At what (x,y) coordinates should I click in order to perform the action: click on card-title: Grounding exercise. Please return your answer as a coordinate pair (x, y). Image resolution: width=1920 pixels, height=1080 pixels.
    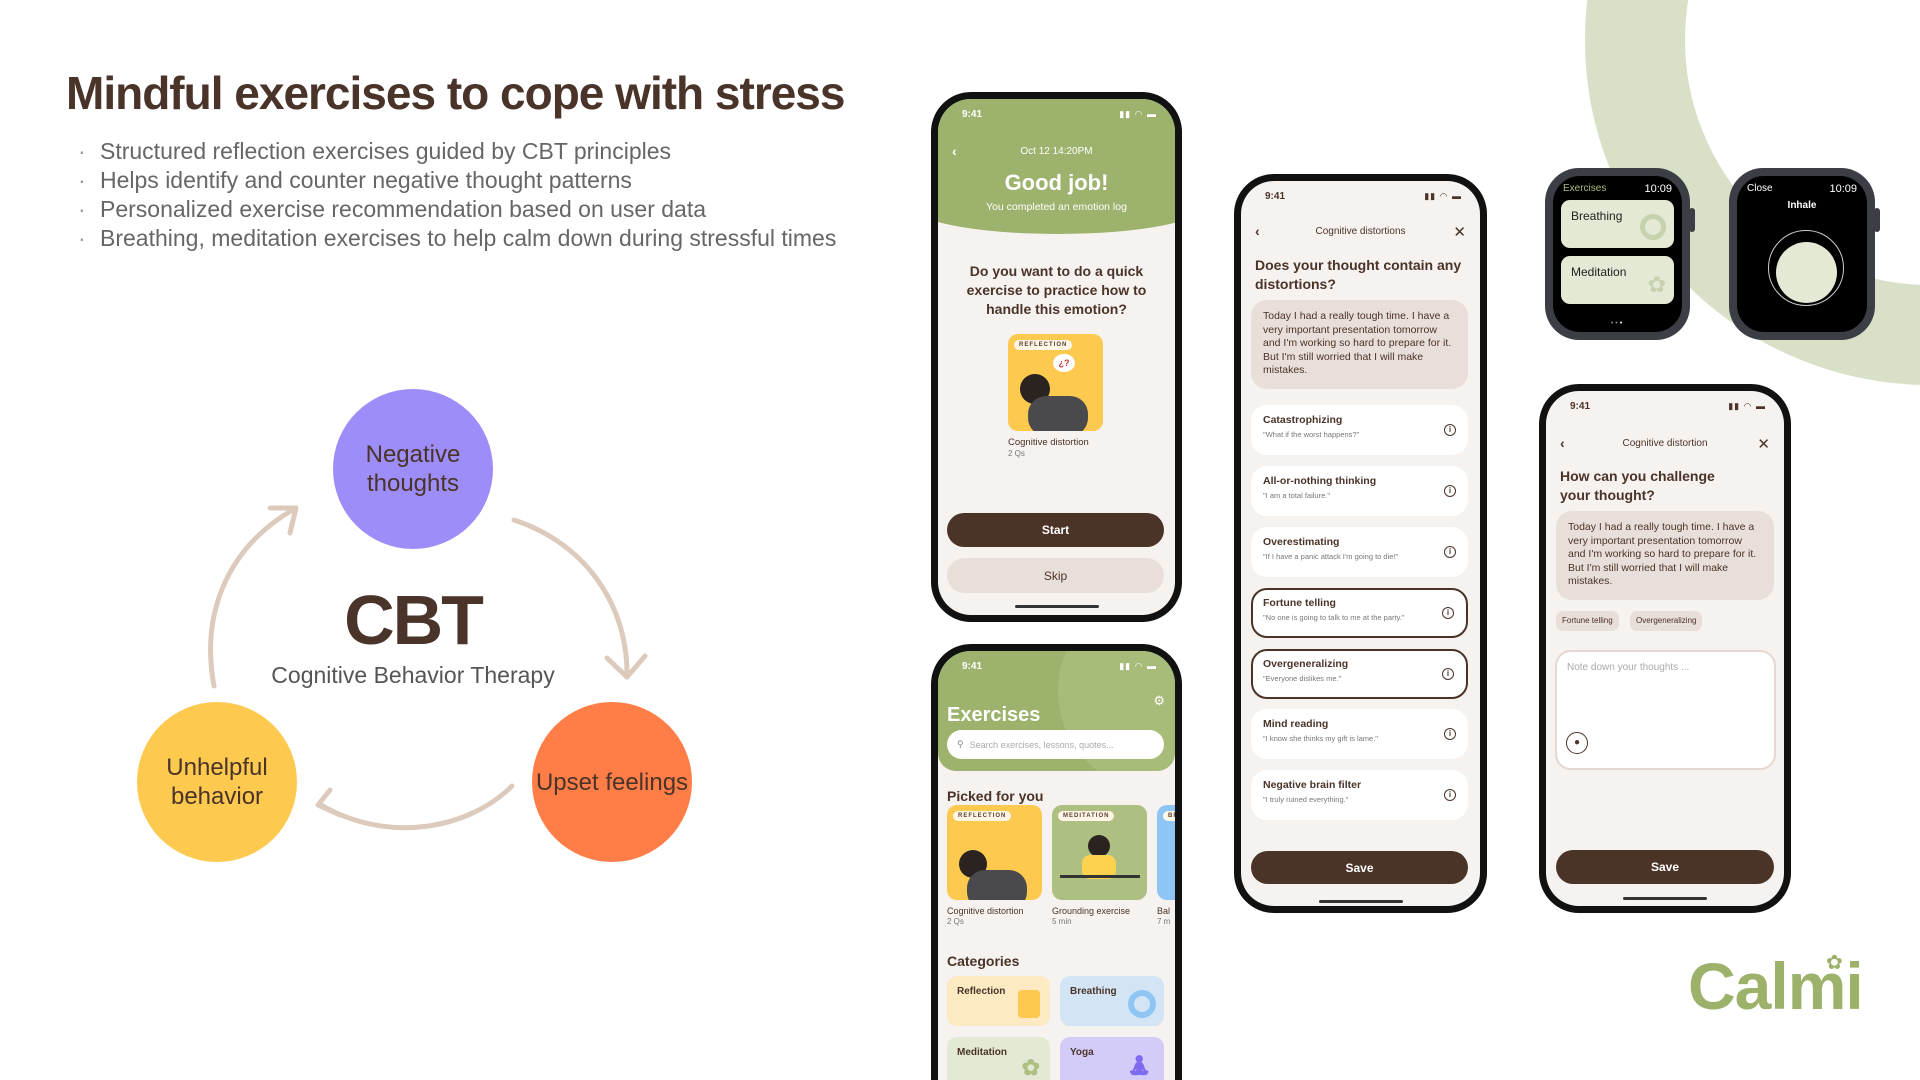
    Looking at the image, I should click on (1091, 911).